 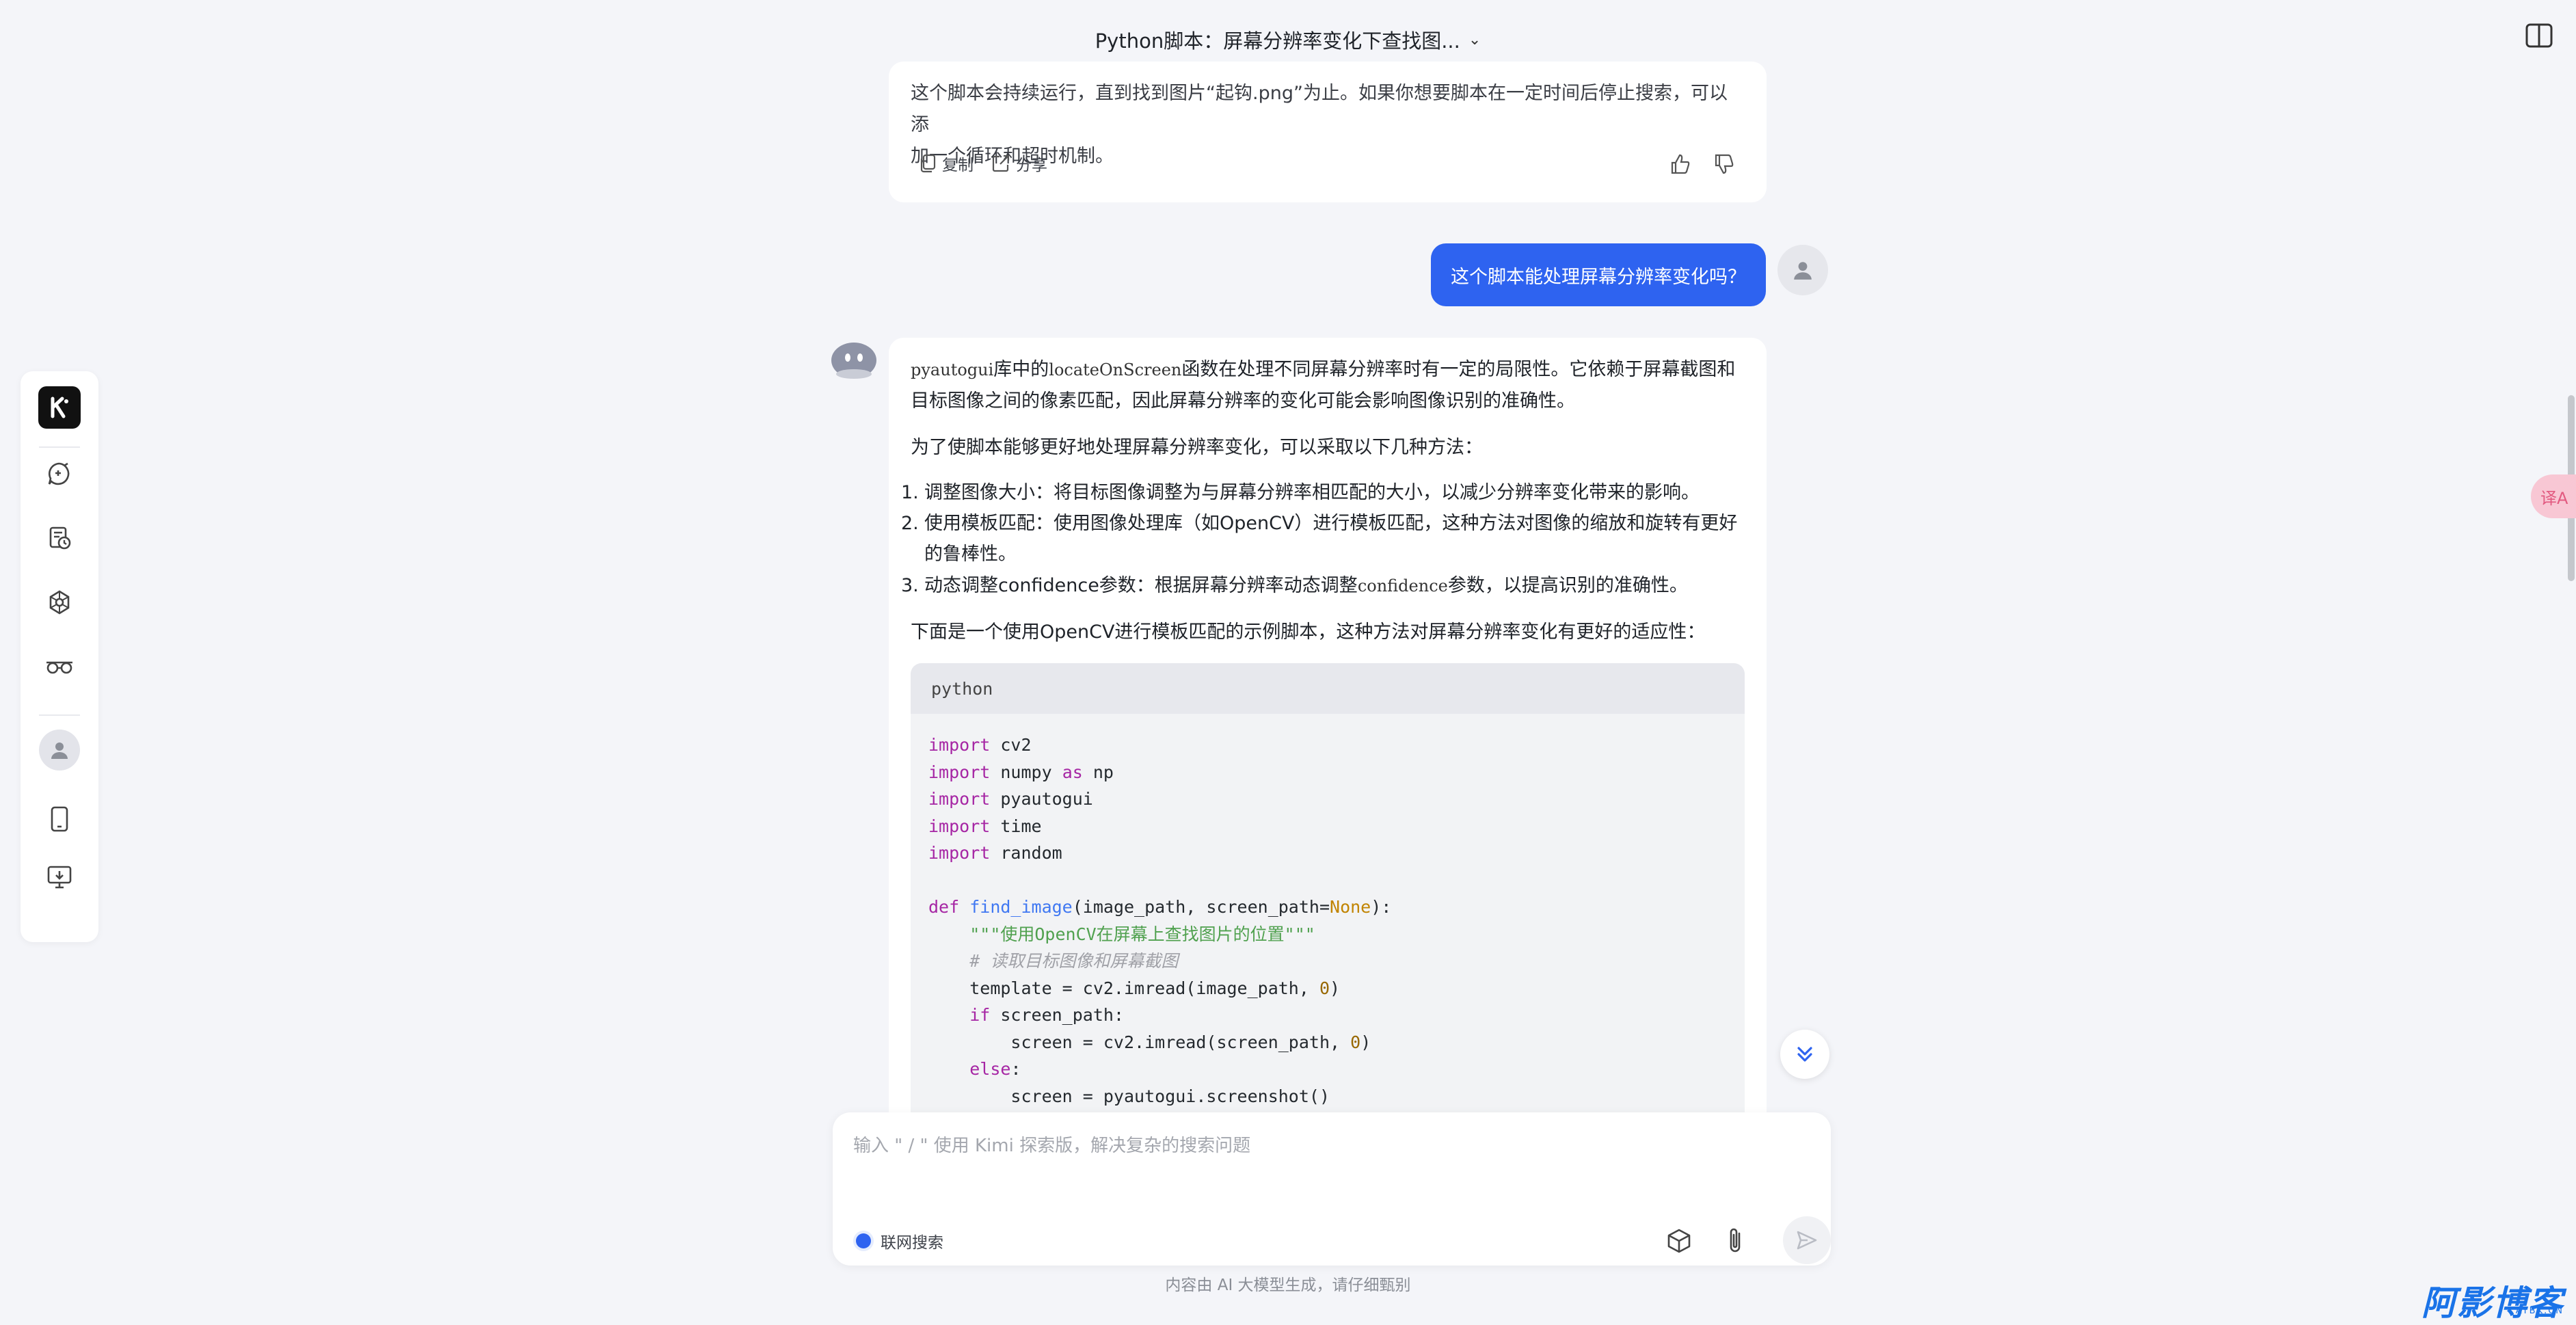 What do you see at coordinates (1015, 1069) in the screenshot?
I see `code-token: :` at bounding box center [1015, 1069].